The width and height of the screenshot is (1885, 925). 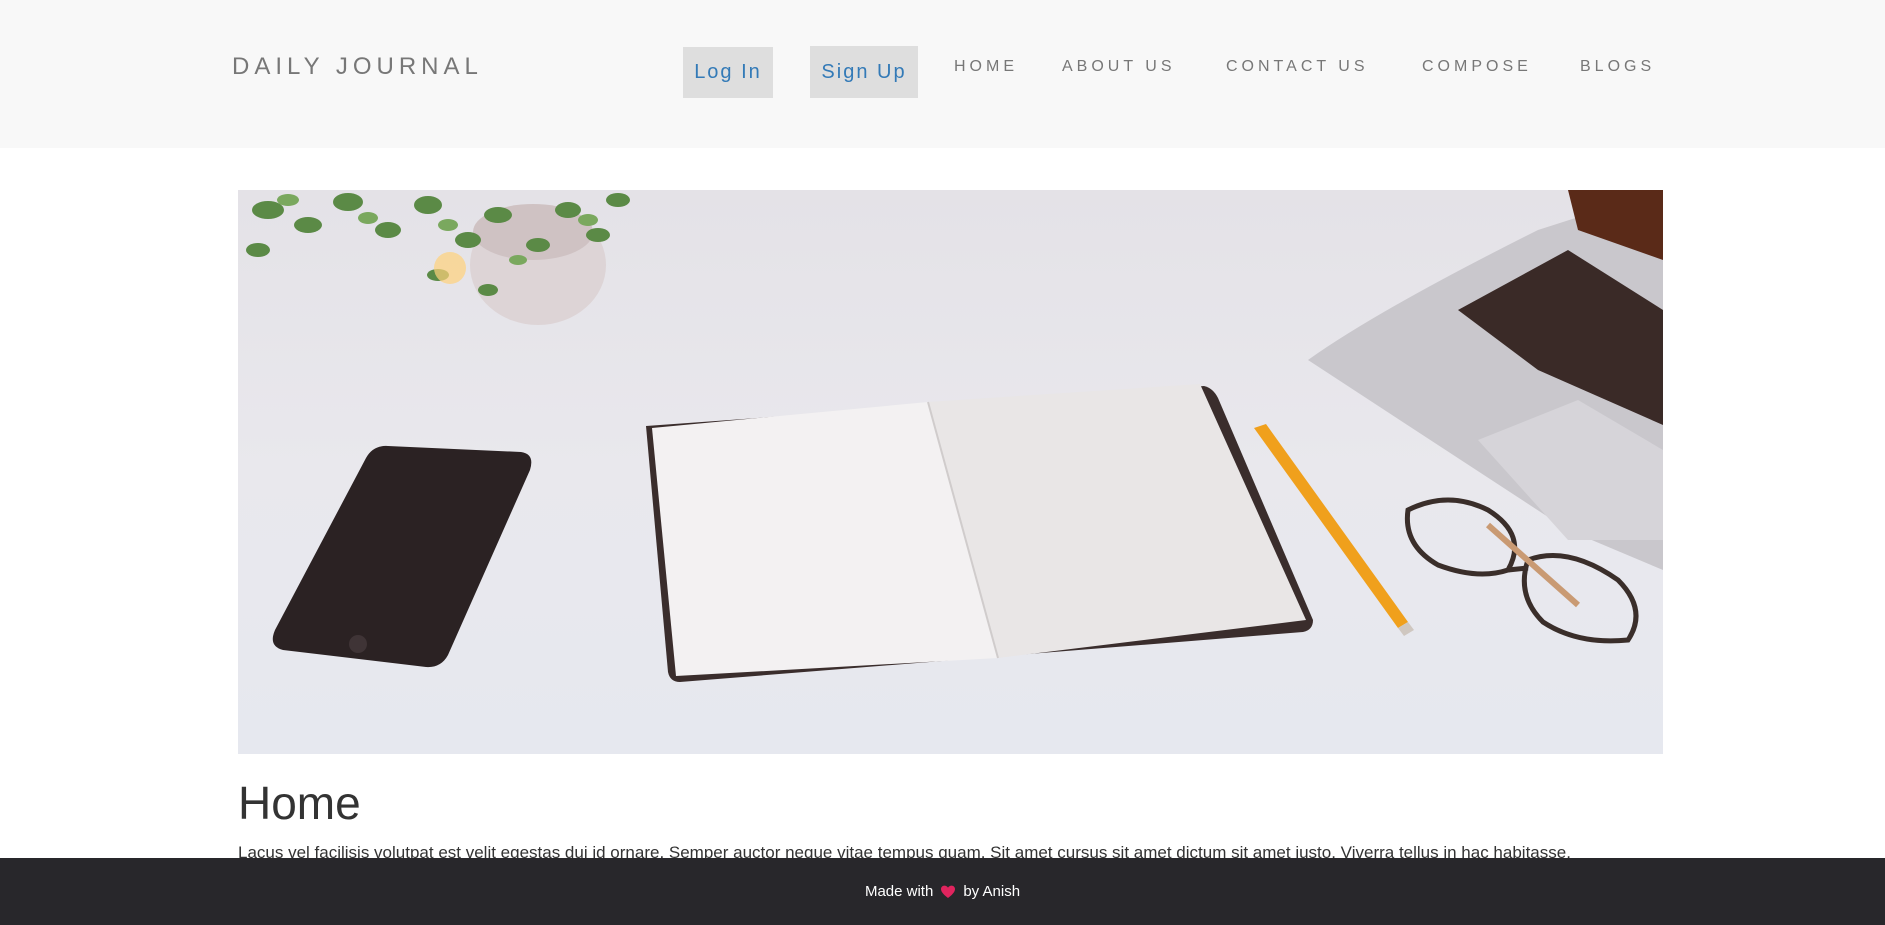 I want to click on laptop-illustration, so click(x=1485, y=380).